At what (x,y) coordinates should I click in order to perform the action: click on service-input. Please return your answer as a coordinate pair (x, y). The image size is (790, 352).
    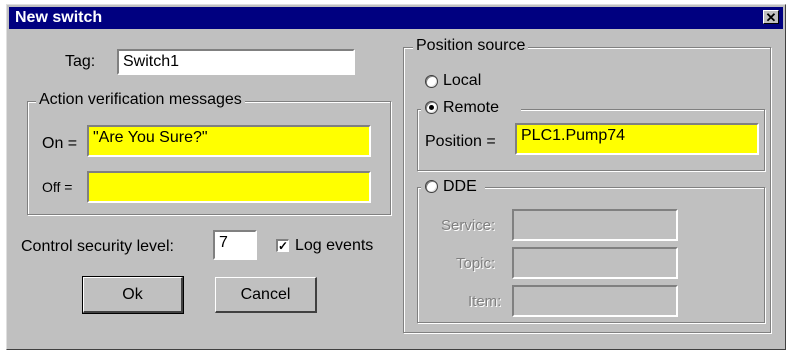
    Looking at the image, I should click on (595, 225).